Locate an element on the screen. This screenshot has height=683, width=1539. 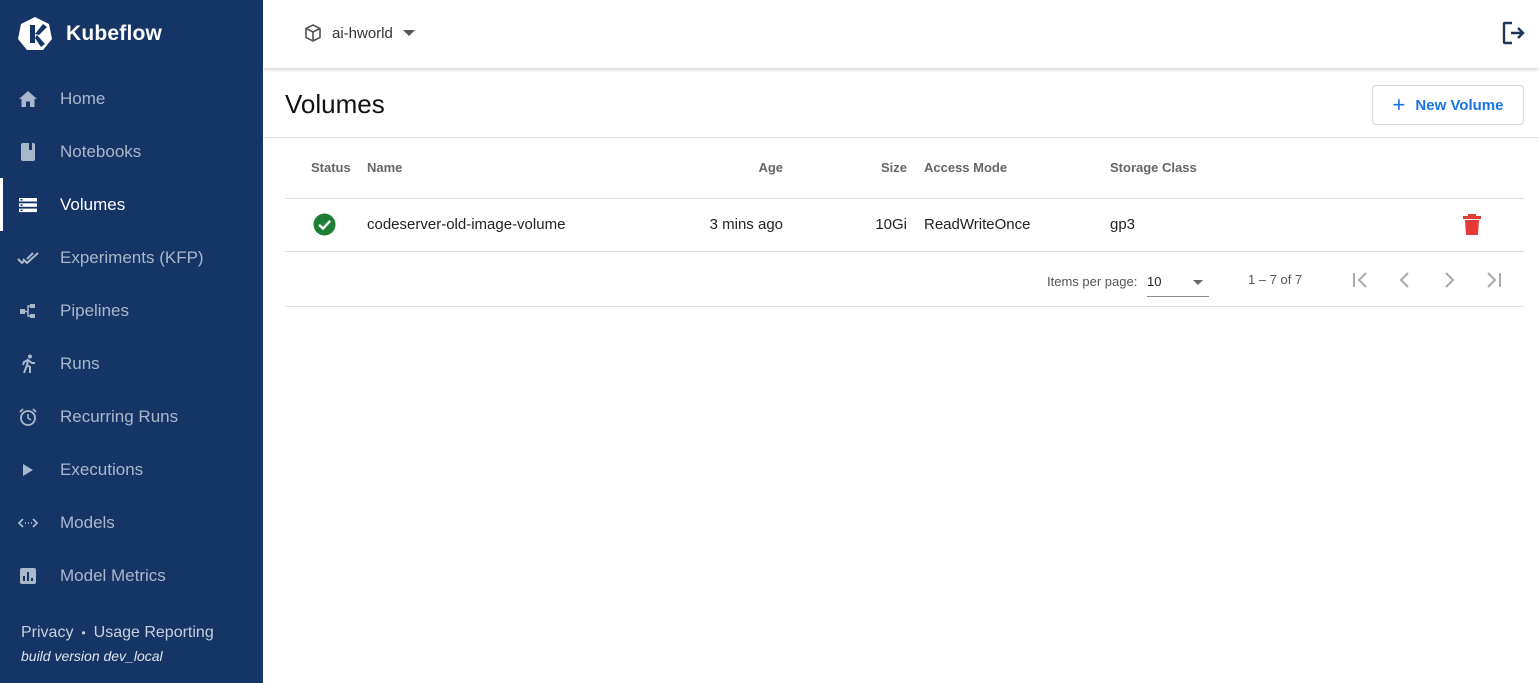
sidebar-item-model-metrics: Model Metrics is located at coordinates (131, 575).